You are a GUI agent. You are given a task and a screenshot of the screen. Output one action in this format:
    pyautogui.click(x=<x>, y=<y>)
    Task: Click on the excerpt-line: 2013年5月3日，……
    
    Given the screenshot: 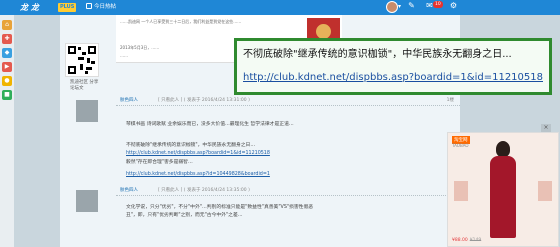 What is the action you would take?
    pyautogui.click(x=140, y=47)
    